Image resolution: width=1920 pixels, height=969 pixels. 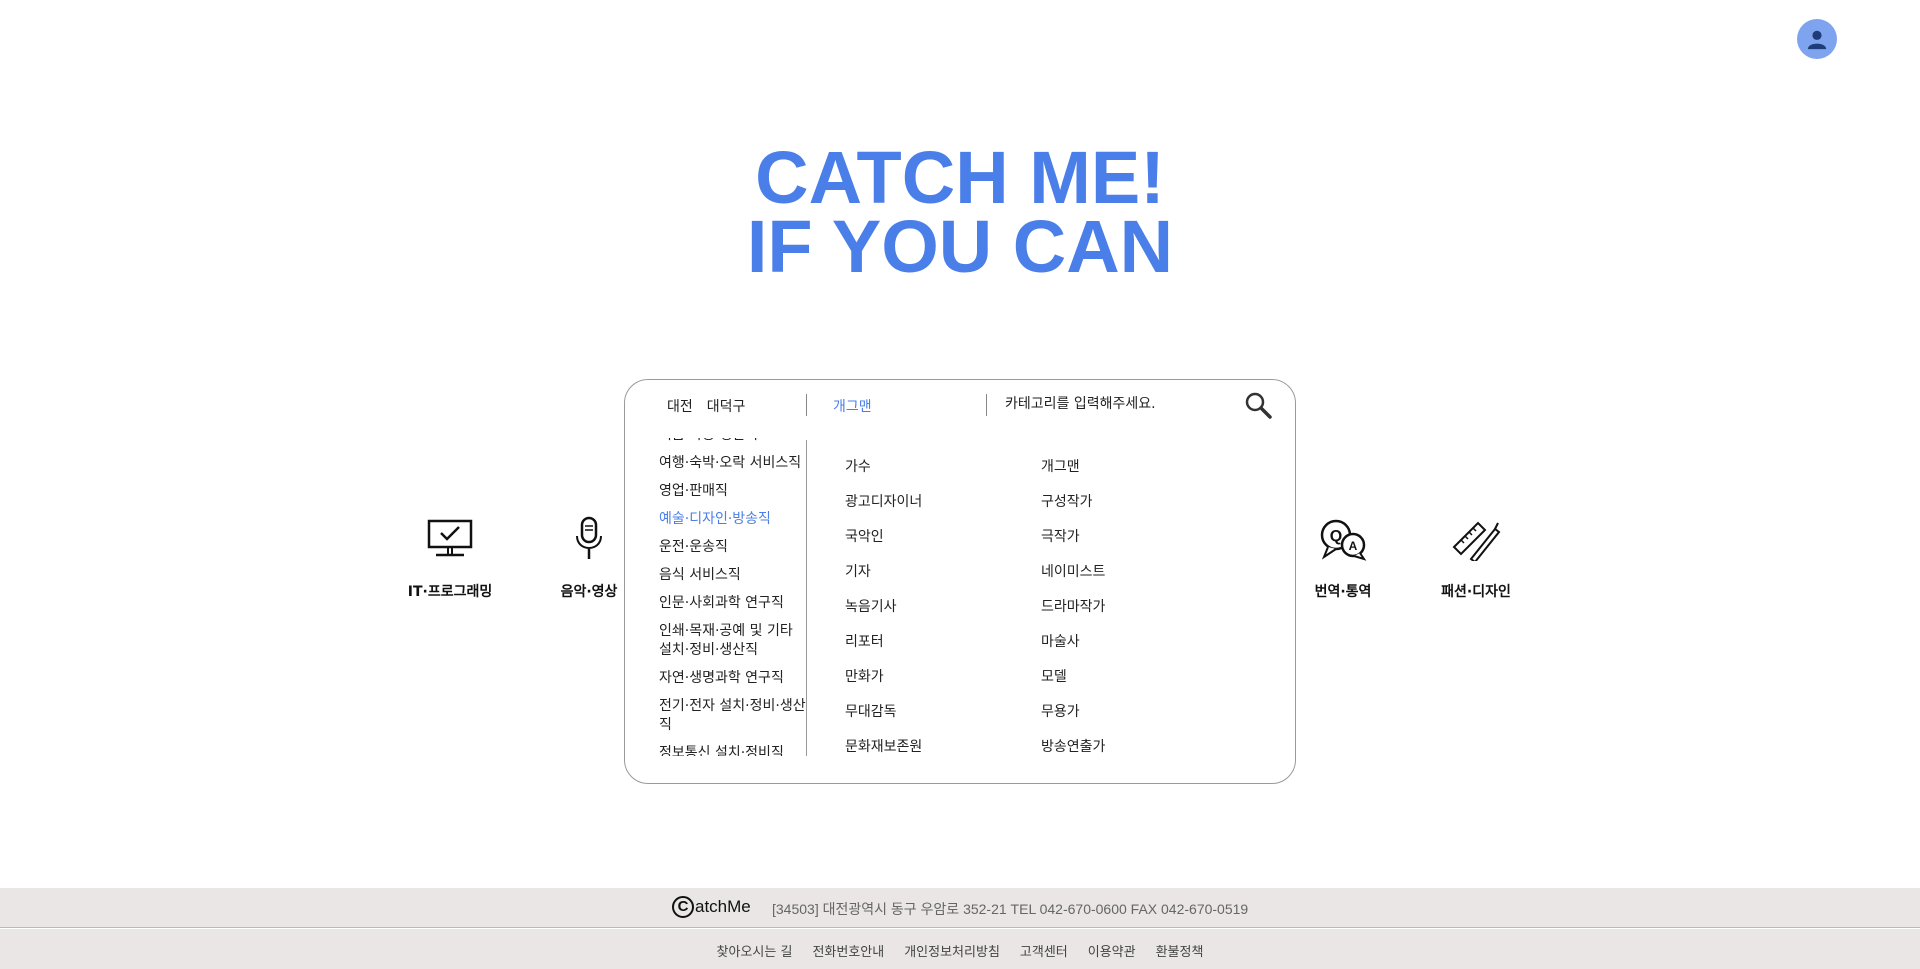 What do you see at coordinates (858, 466) in the screenshot?
I see `job-item: 가수` at bounding box center [858, 466].